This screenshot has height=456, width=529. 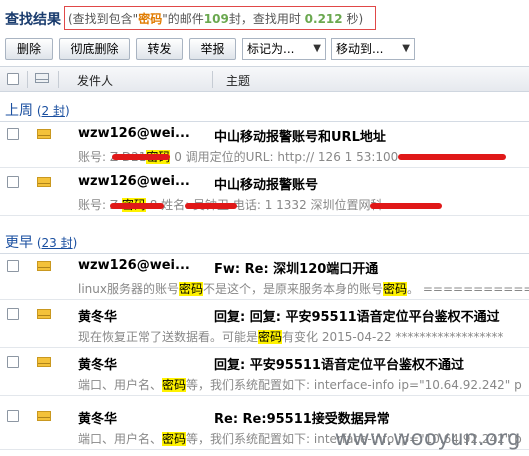 What do you see at coordinates (33, 20) in the screenshot?
I see `page-title: 查找结果` at bounding box center [33, 20].